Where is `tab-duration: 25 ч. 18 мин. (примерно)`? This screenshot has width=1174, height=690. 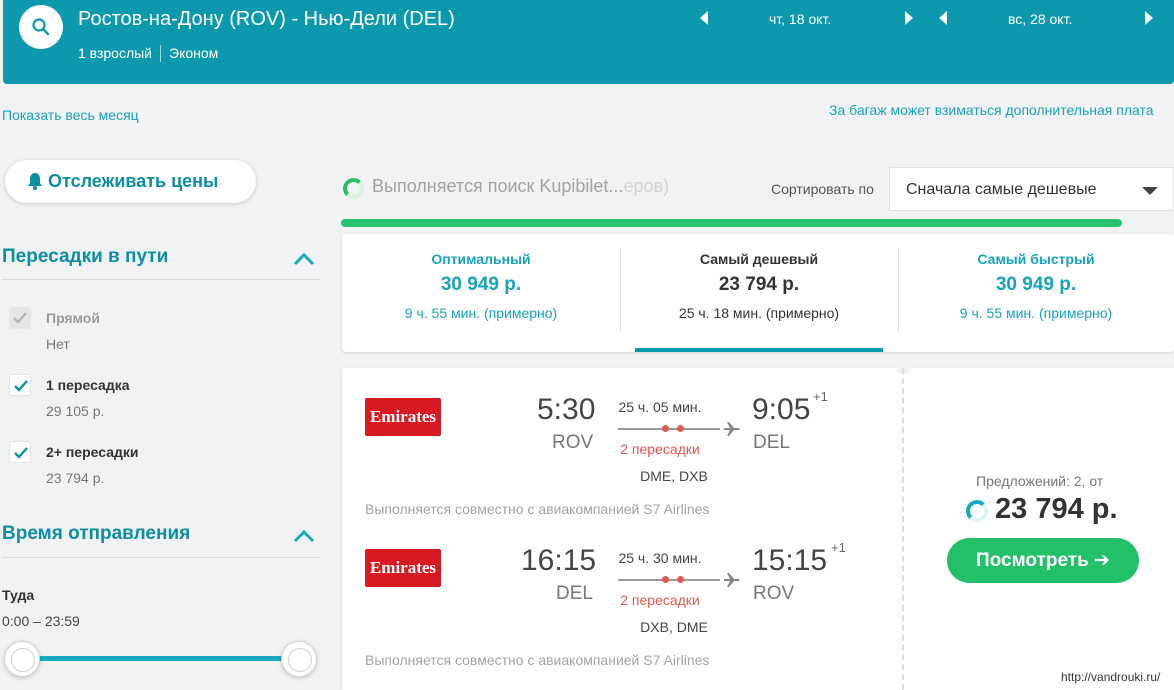
tab-duration: 25 ч. 18 мин. (примерно) is located at coordinates (759, 313).